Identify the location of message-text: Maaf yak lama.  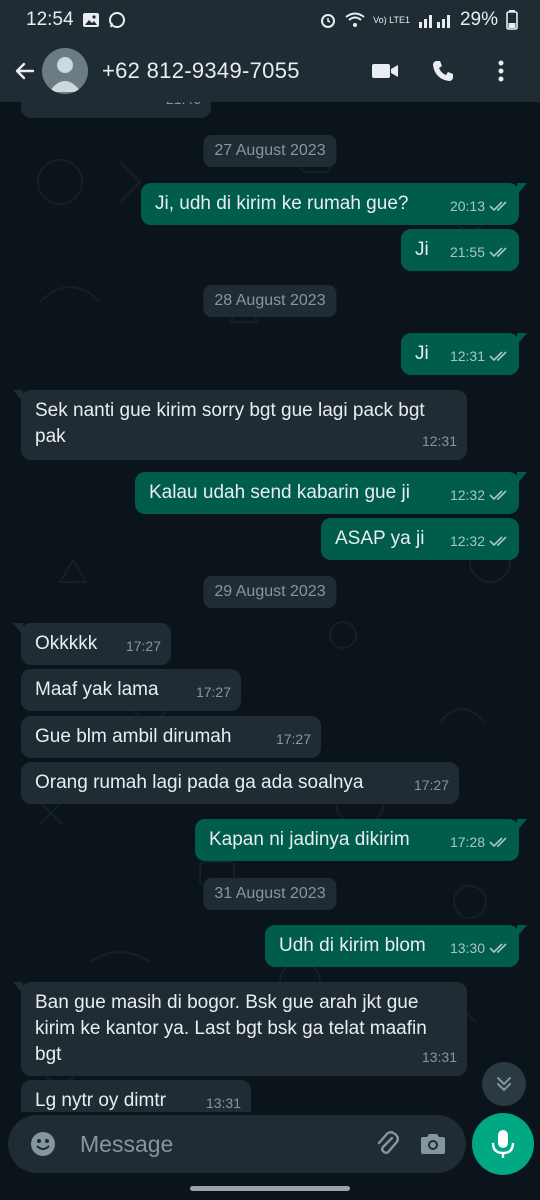
(97, 689).